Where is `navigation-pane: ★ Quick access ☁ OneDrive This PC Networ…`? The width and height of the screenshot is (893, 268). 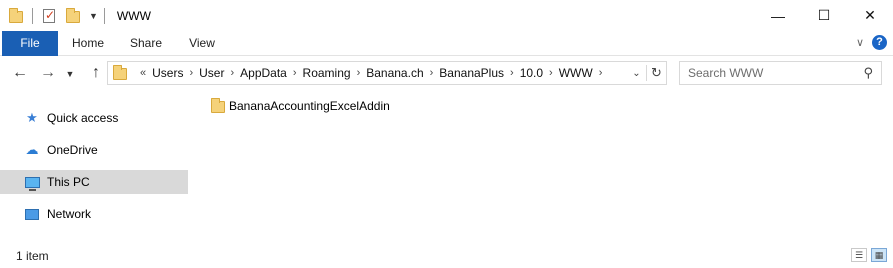 navigation-pane: ★ Quick access ☁ OneDrive This PC Networ… is located at coordinates (94, 167).